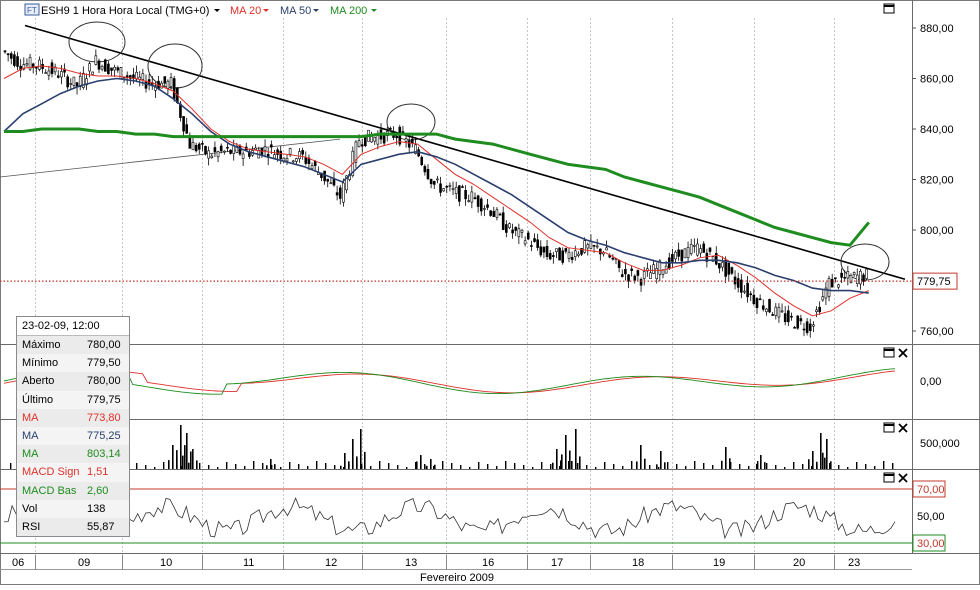 The image size is (980, 590). What do you see at coordinates (73, 326) in the screenshot?
I see `info-datetime: 23-02-09, 12:00` at bounding box center [73, 326].